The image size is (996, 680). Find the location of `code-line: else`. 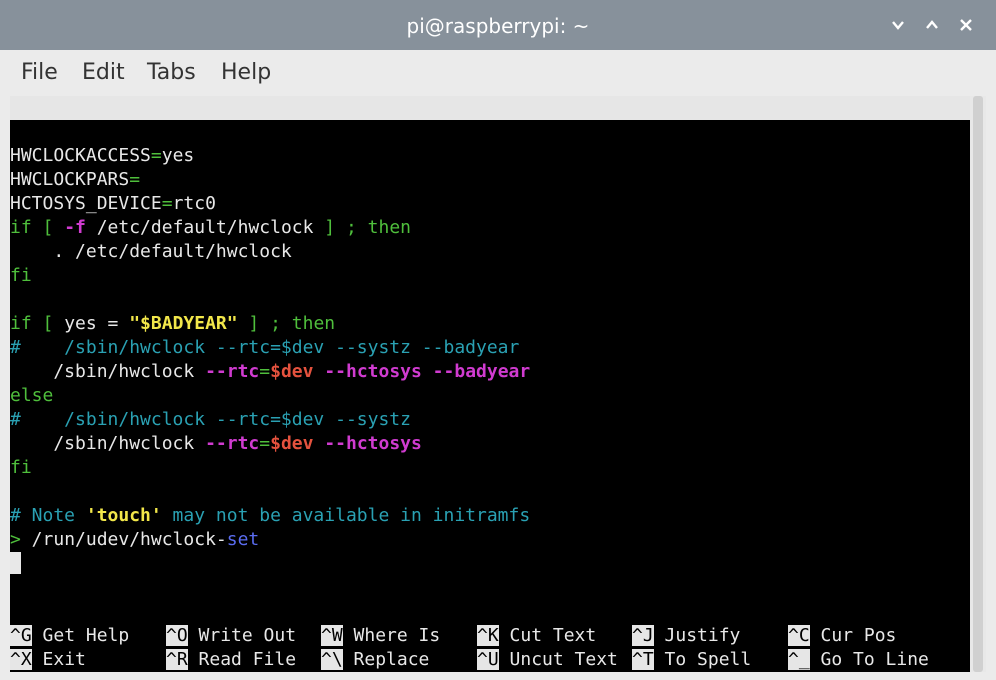

code-line: else is located at coordinates (490, 396).